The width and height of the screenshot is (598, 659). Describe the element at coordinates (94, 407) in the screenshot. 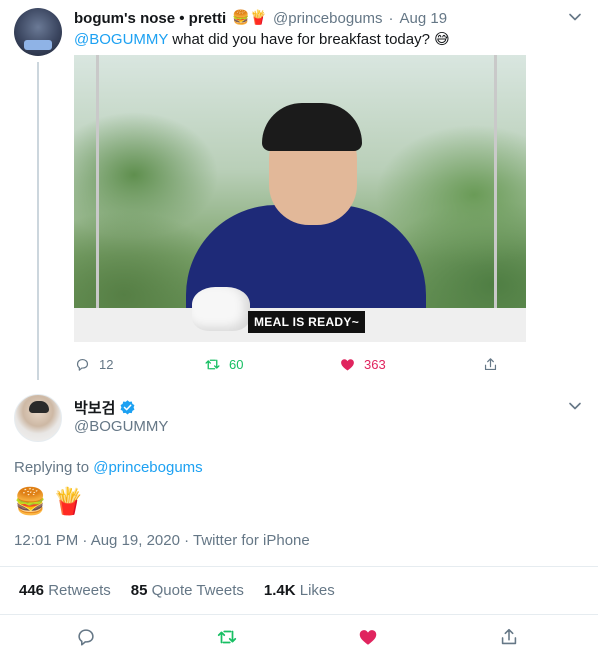

I see `display-name: 박보검` at that location.